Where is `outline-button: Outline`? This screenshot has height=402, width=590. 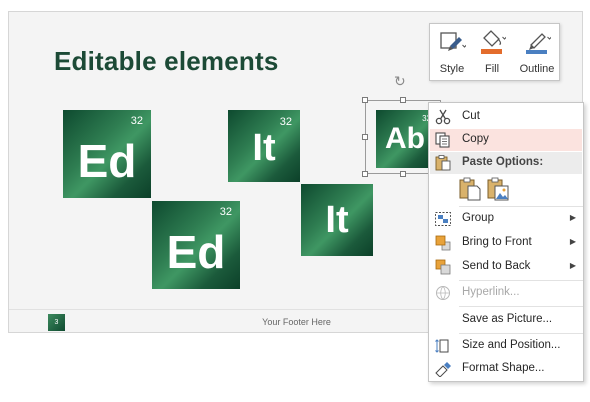
outline-button: Outline is located at coordinates (537, 53).